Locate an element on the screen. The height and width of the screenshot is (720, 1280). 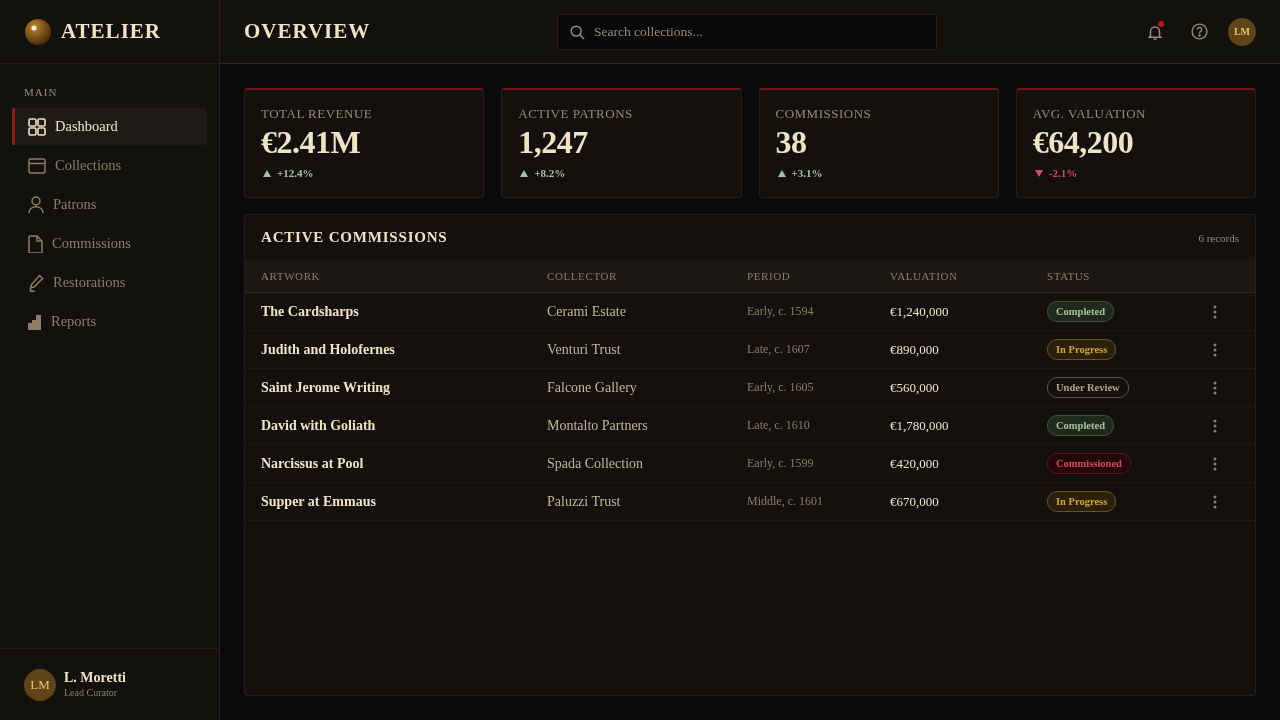
stat-label: ACTIVE PATRONS is located at coordinates (576, 114).